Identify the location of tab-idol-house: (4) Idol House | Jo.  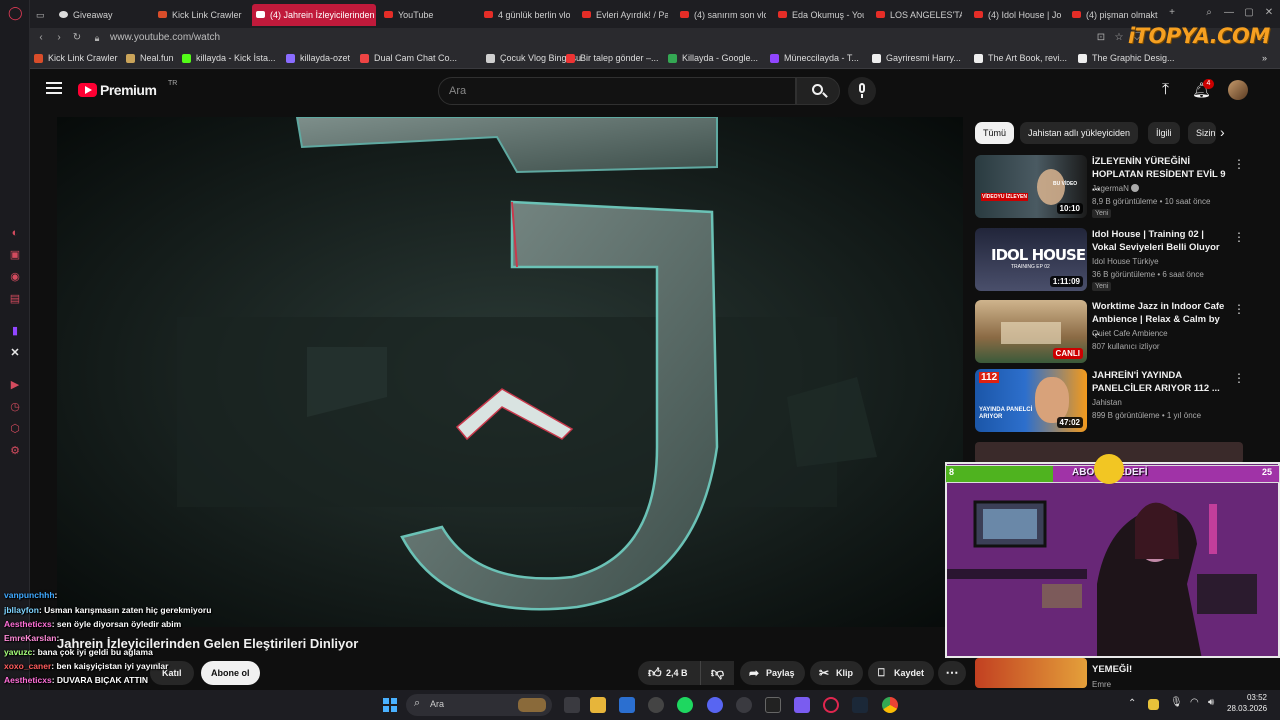
(1016, 15).